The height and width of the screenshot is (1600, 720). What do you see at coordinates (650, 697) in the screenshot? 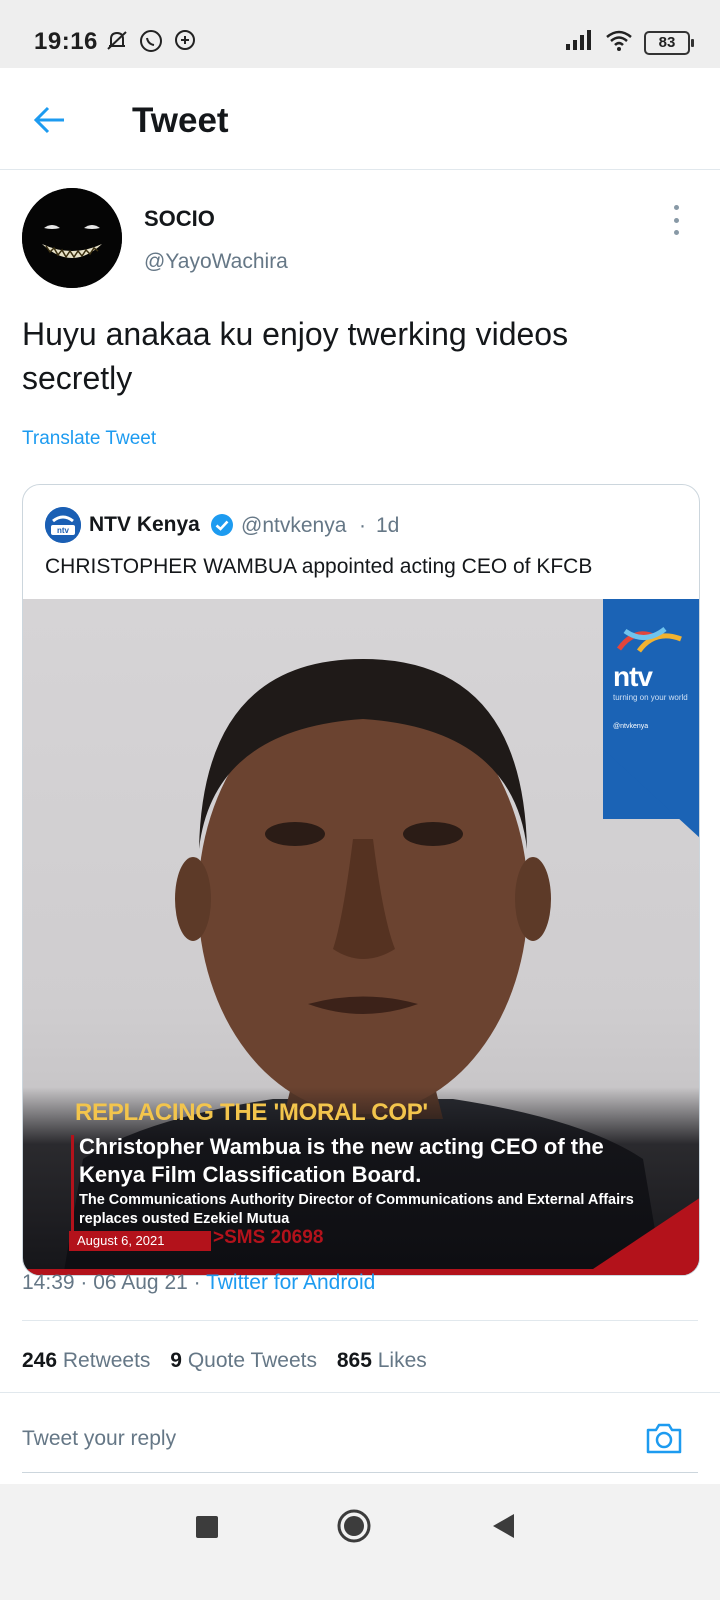
I see `ntv-tagline: turning on your world` at bounding box center [650, 697].